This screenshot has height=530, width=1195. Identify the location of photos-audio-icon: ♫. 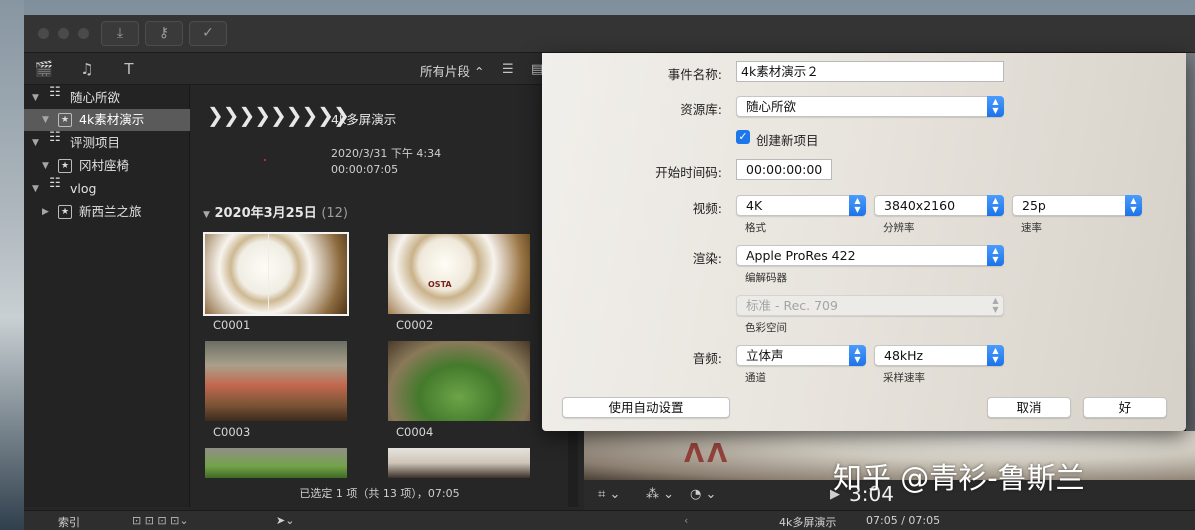
(87, 69).